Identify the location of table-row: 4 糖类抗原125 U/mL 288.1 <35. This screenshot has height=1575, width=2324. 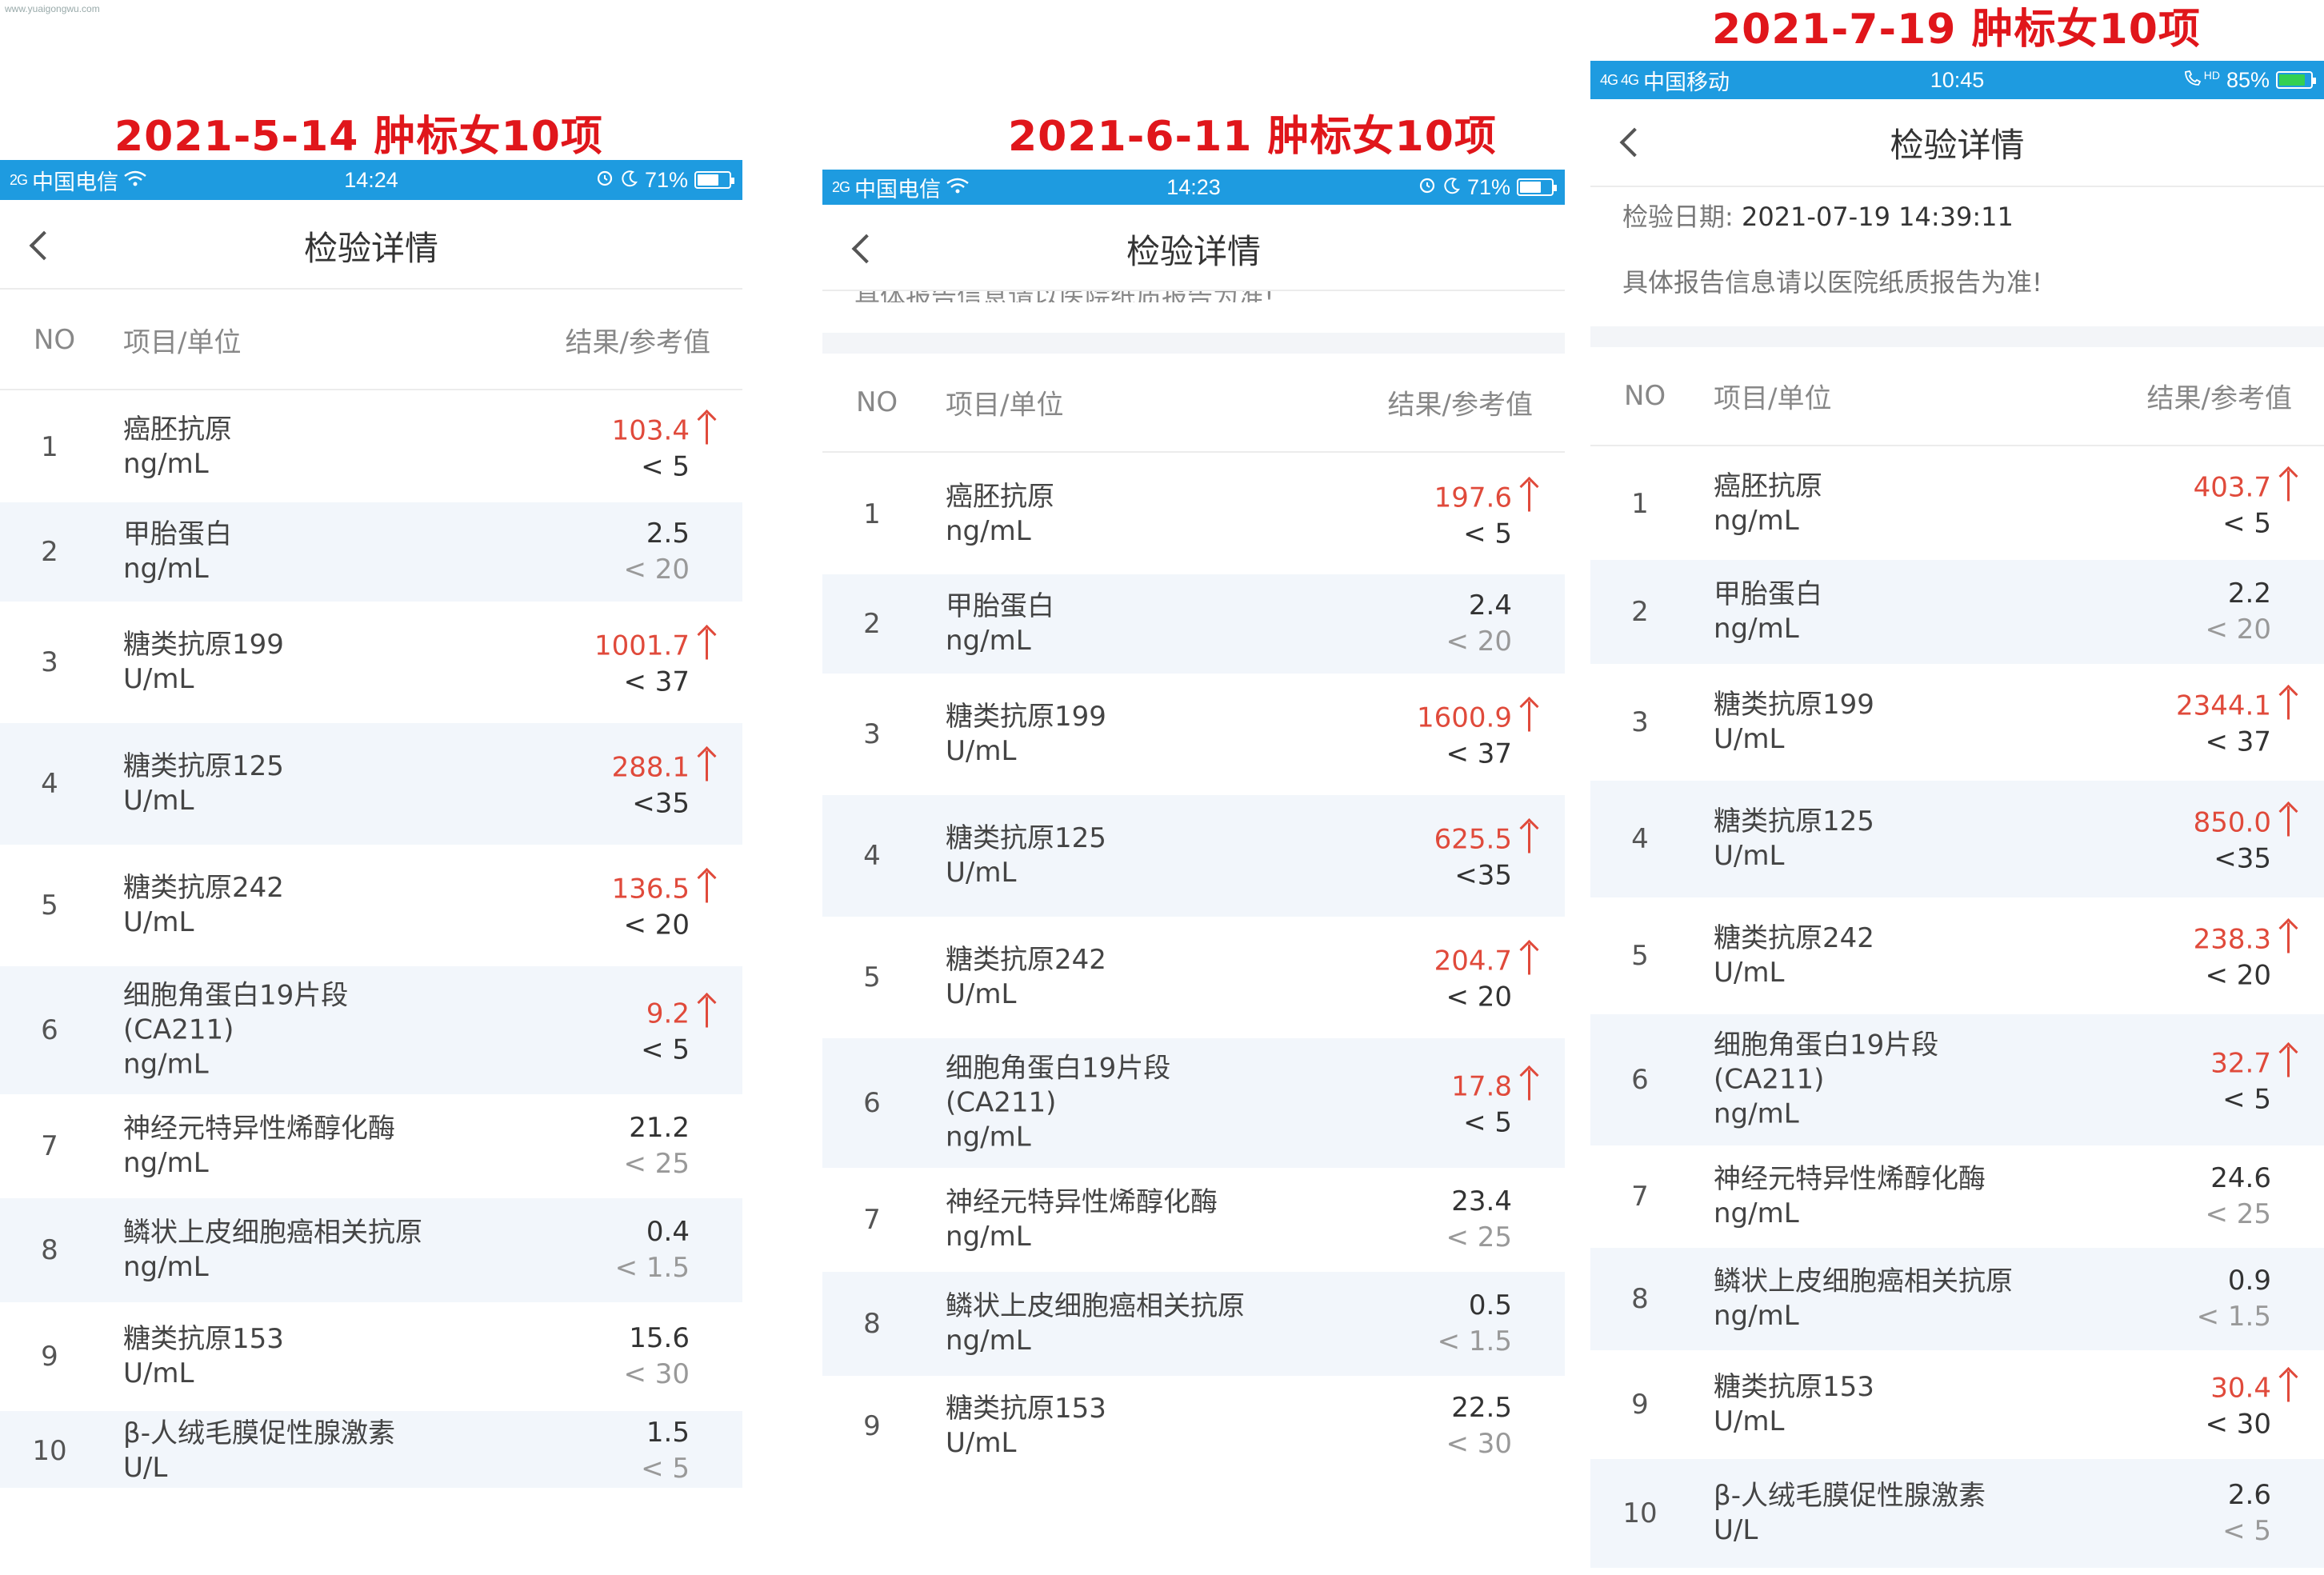
(371, 784).